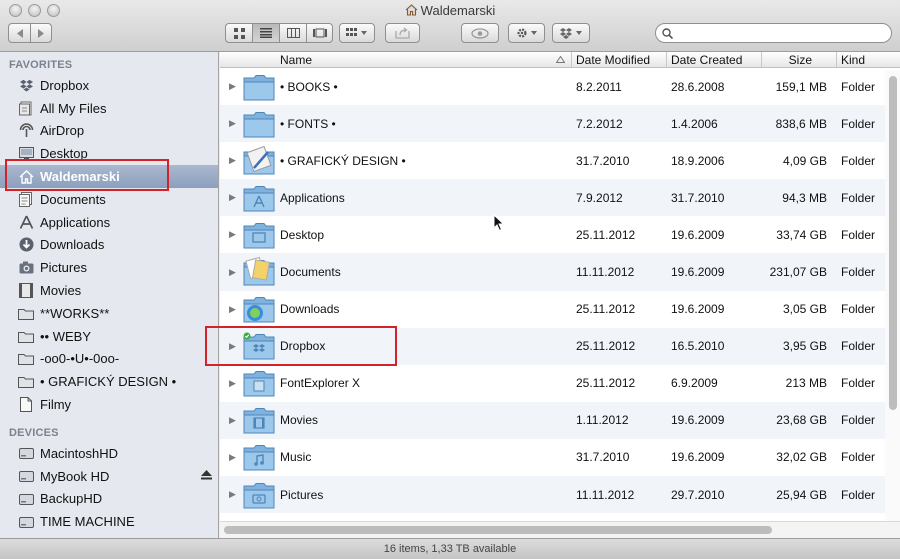  I want to click on list-view-button, so click(265, 33).